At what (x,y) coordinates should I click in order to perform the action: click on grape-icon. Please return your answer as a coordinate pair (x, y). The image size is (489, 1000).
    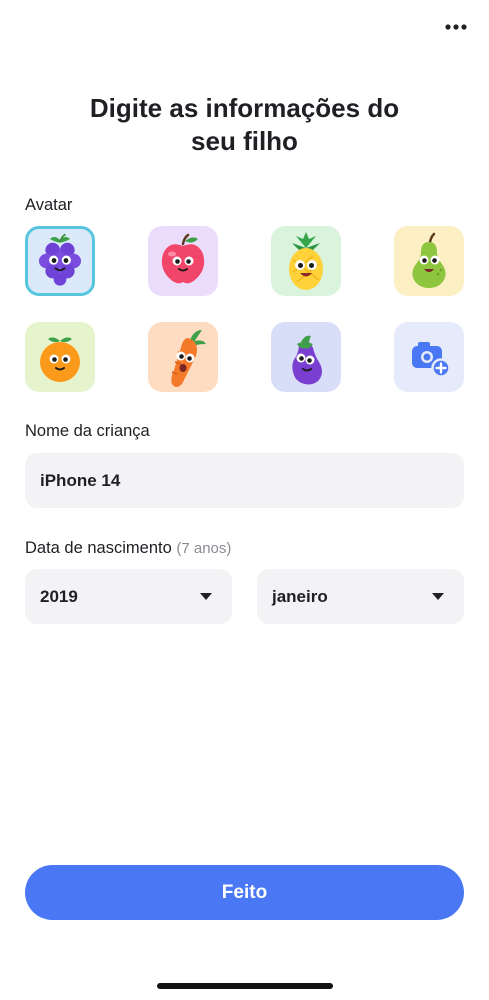
    Looking at the image, I should click on (60, 259).